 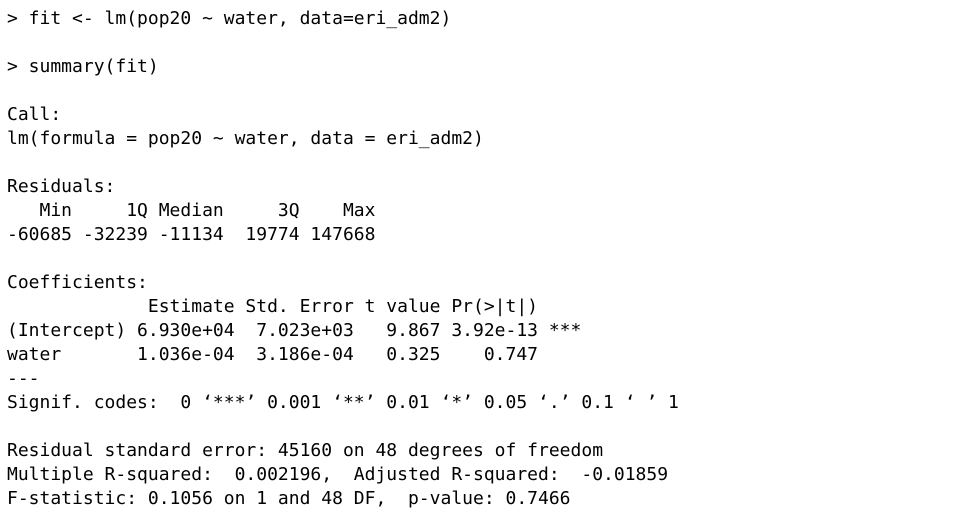 I want to click on residuals-header-row: Min 1Q Median 3Q Max, so click(x=197, y=210).